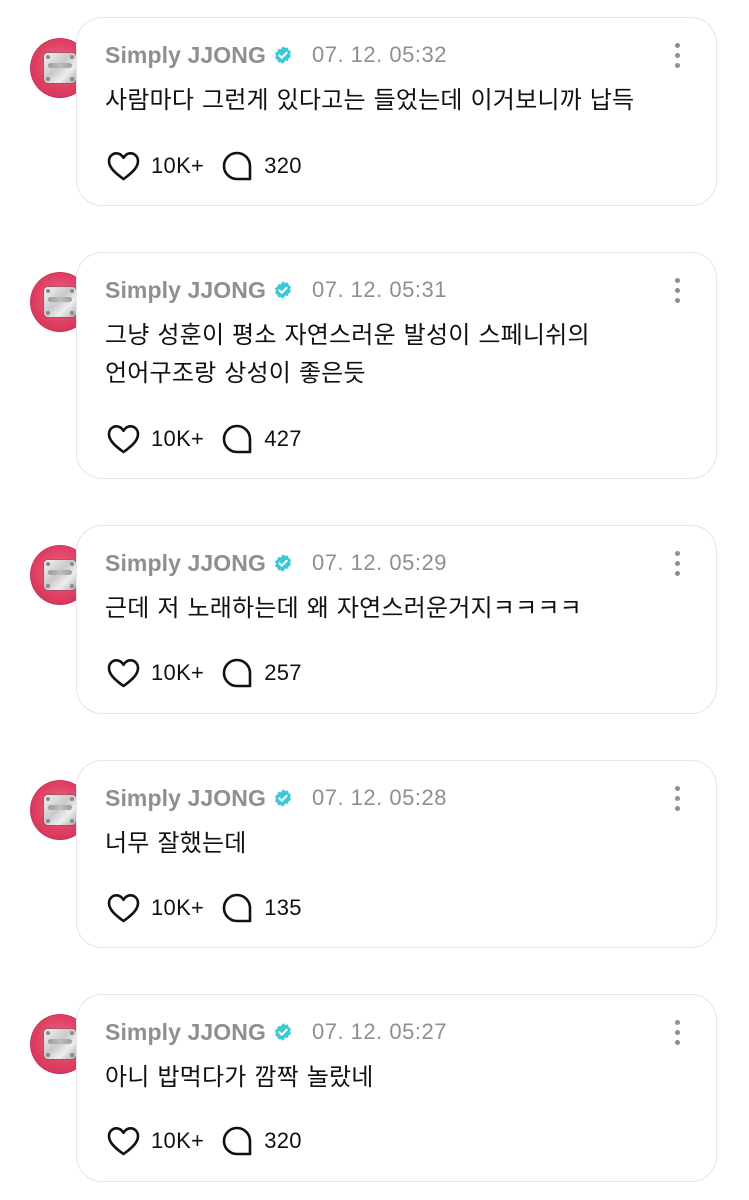 The width and height of the screenshot is (749, 1200). What do you see at coordinates (379, 1031) in the screenshot?
I see `post-timestamp: 07. 12. 05:27` at bounding box center [379, 1031].